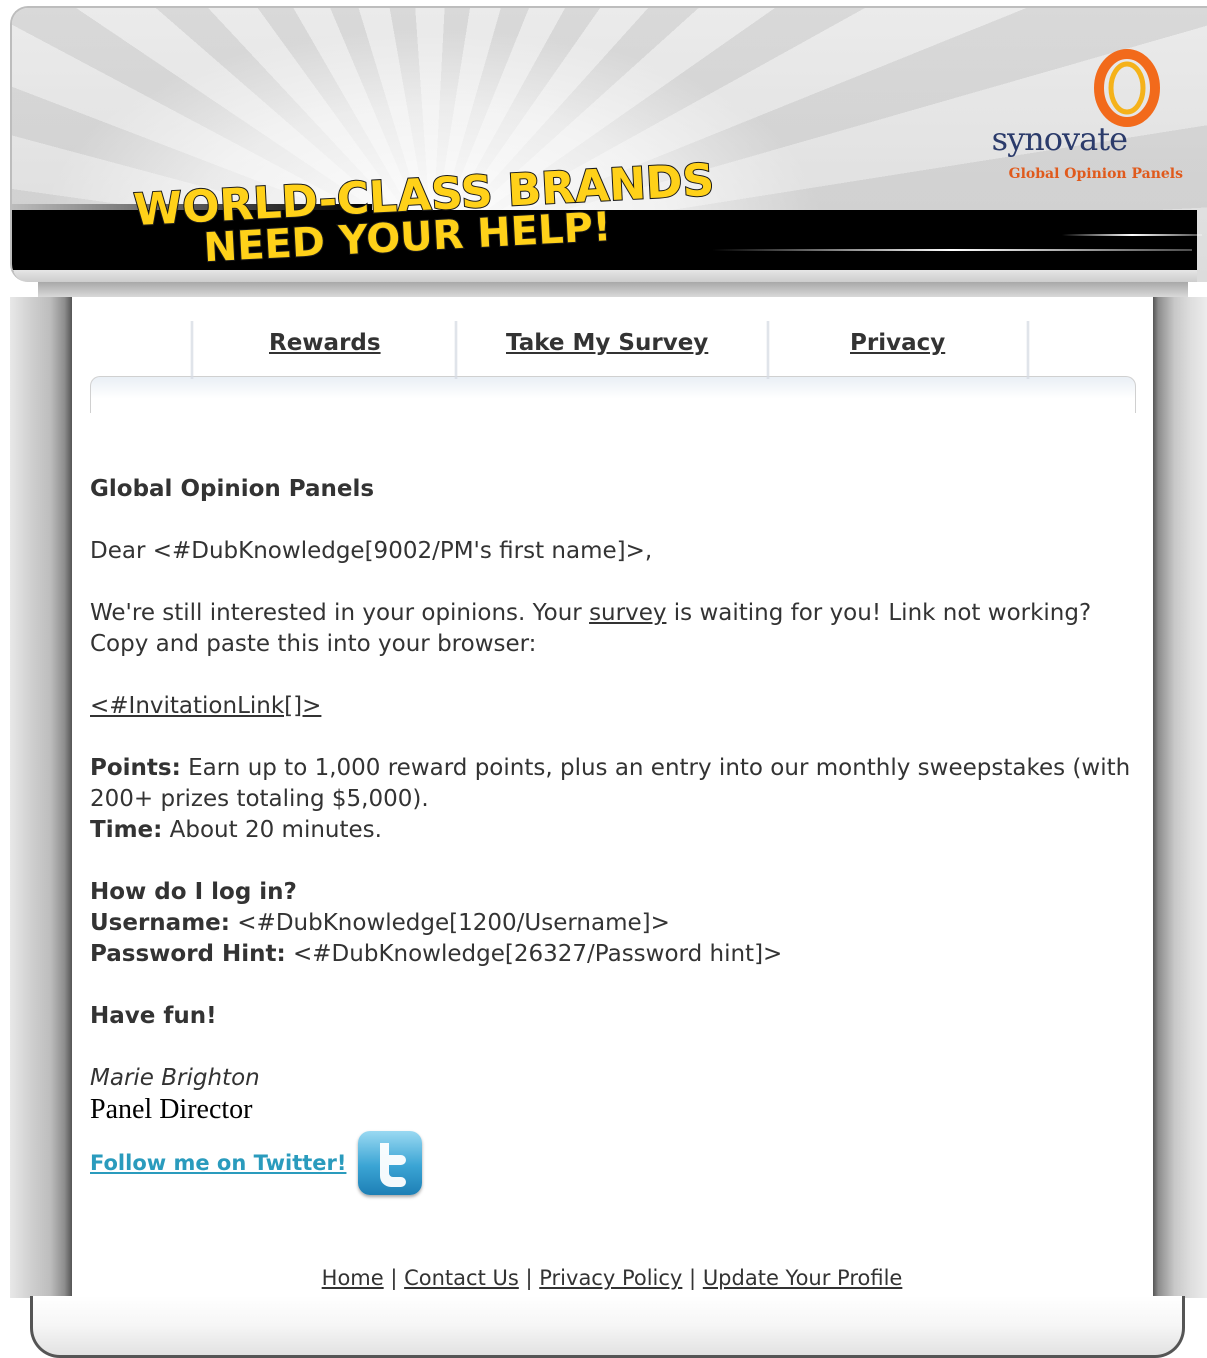 Image resolution: width=1207 pixels, height=1358 pixels. What do you see at coordinates (1059, 139) in the screenshot?
I see `logo-wordmark: synovate` at bounding box center [1059, 139].